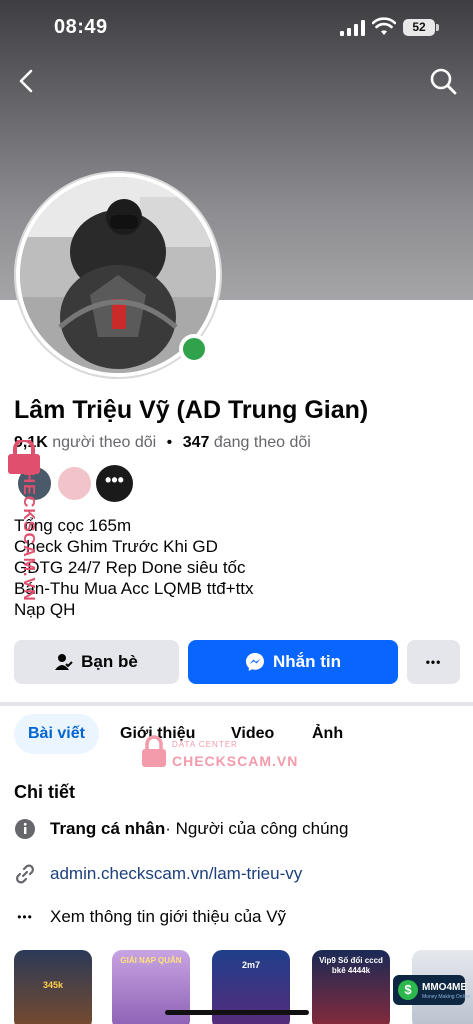  I want to click on detail-page-type: Trang cá nhân · Người của công chúng, so click(237, 829).